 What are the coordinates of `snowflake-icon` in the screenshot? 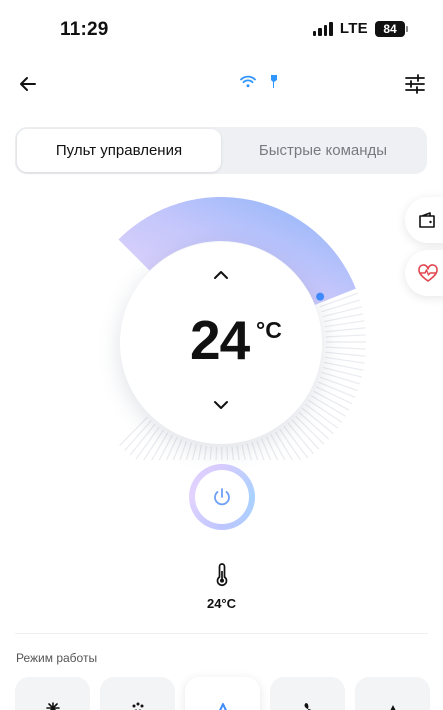 It's located at (52, 706).